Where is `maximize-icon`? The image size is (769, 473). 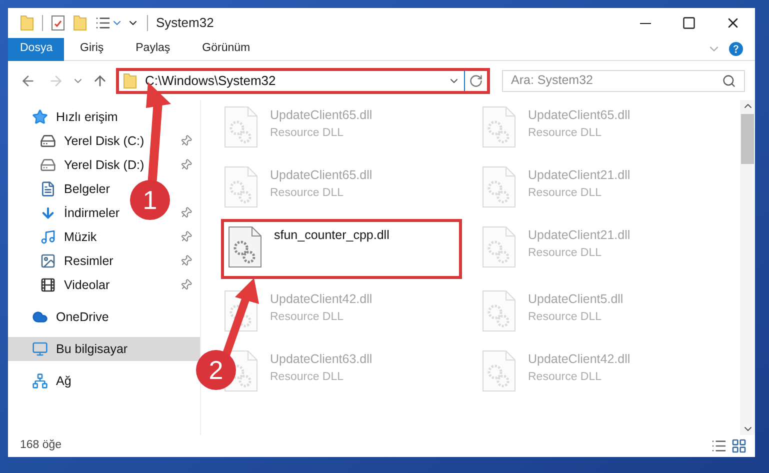
maximize-icon is located at coordinates (689, 23).